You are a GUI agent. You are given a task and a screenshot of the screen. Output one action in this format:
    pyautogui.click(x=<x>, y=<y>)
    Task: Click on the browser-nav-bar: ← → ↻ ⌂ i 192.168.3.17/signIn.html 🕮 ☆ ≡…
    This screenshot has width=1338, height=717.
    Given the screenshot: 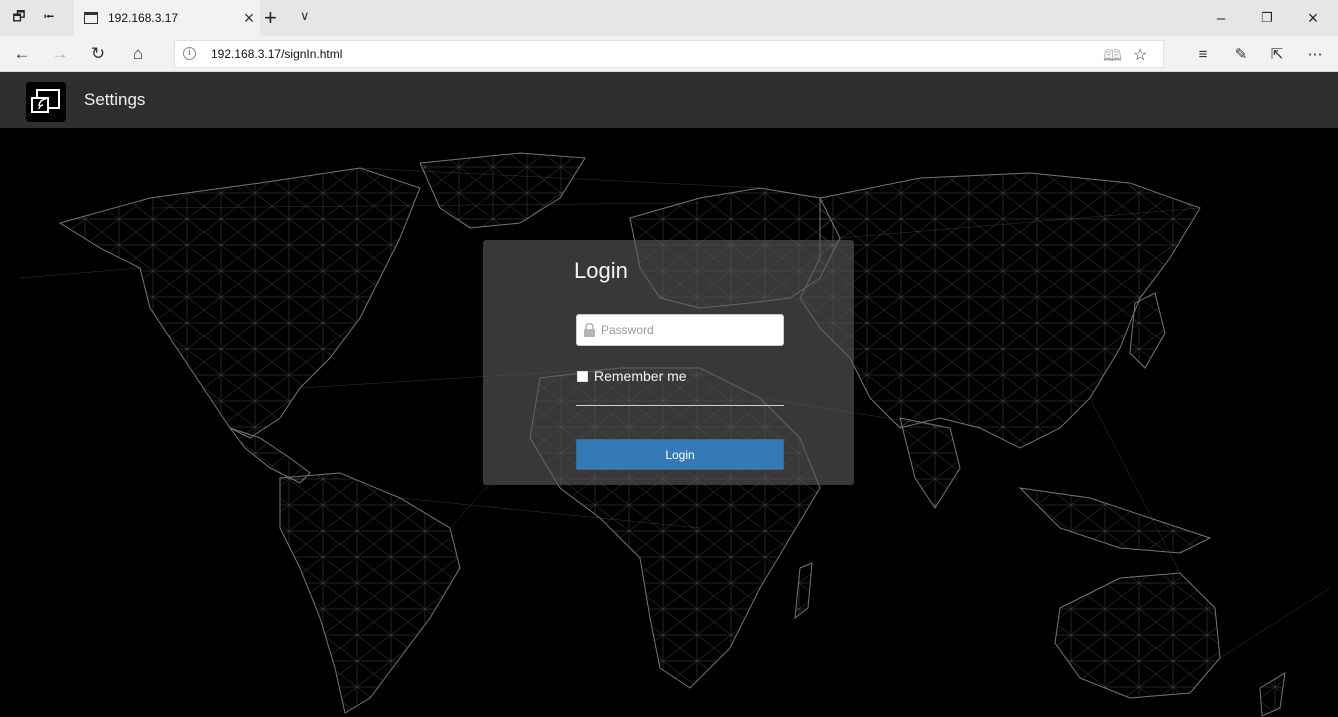 What is the action you would take?
    pyautogui.click(x=669, y=54)
    